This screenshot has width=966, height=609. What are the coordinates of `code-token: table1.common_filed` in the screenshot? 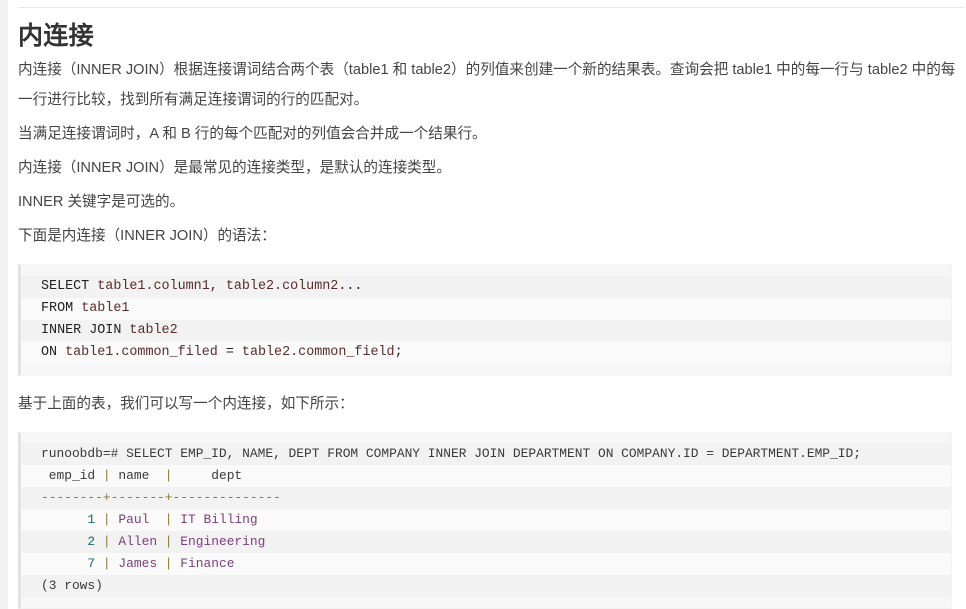 It's located at (141, 352).